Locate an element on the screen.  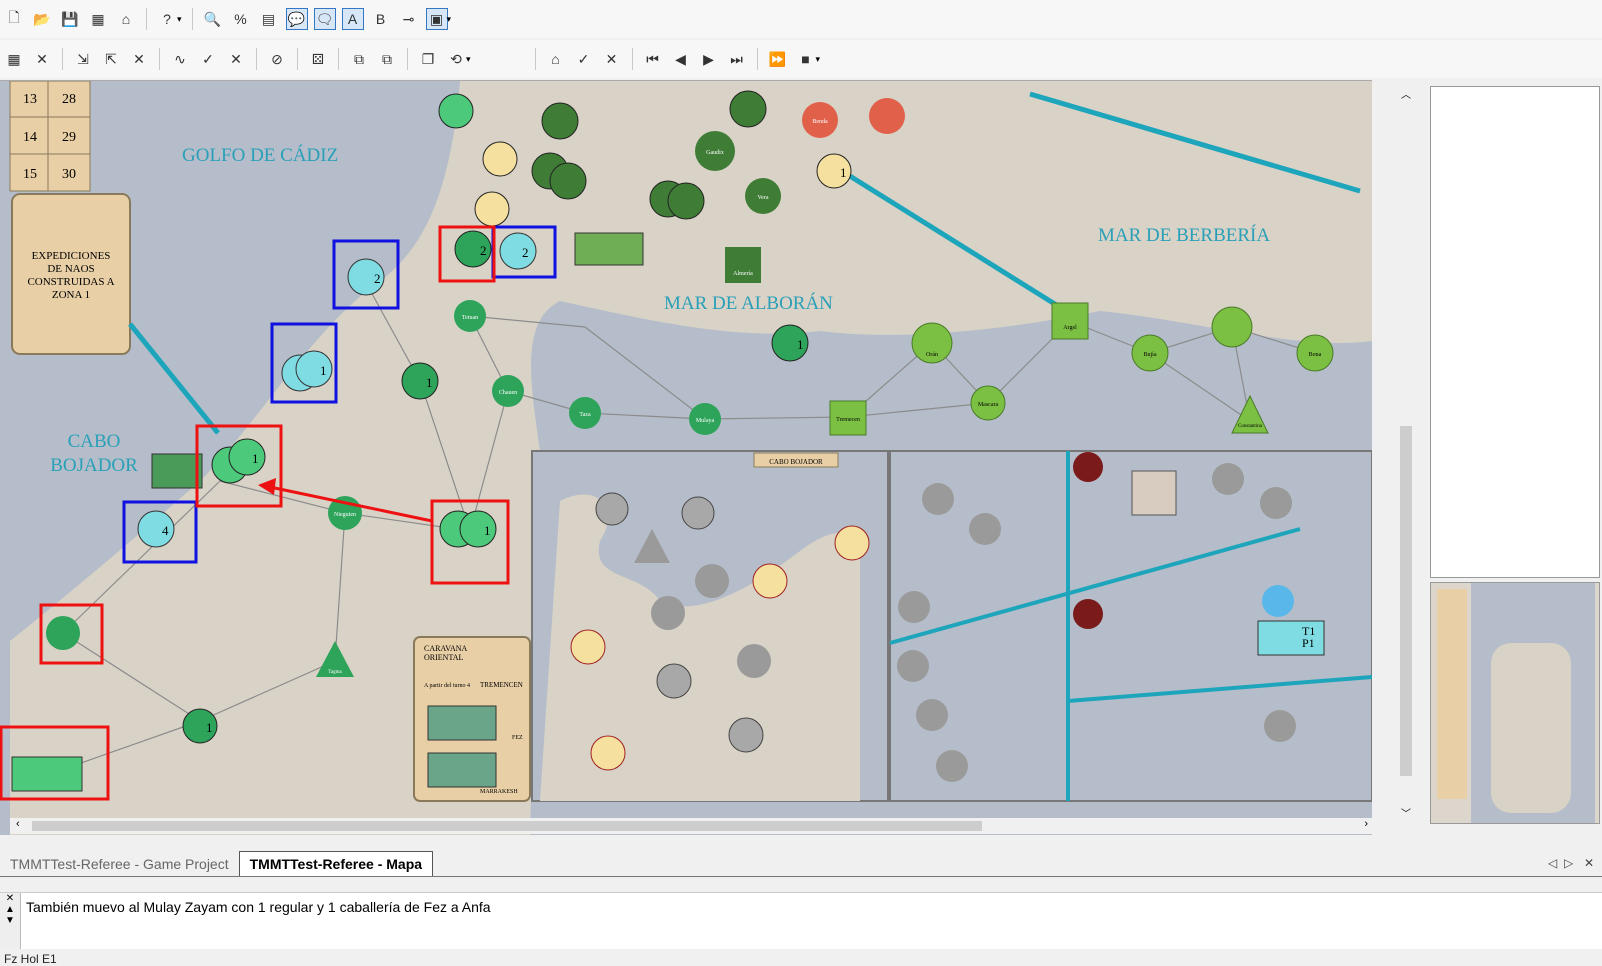
tab-scroll-right-icon: ▷ is located at coordinates (1568, 863).